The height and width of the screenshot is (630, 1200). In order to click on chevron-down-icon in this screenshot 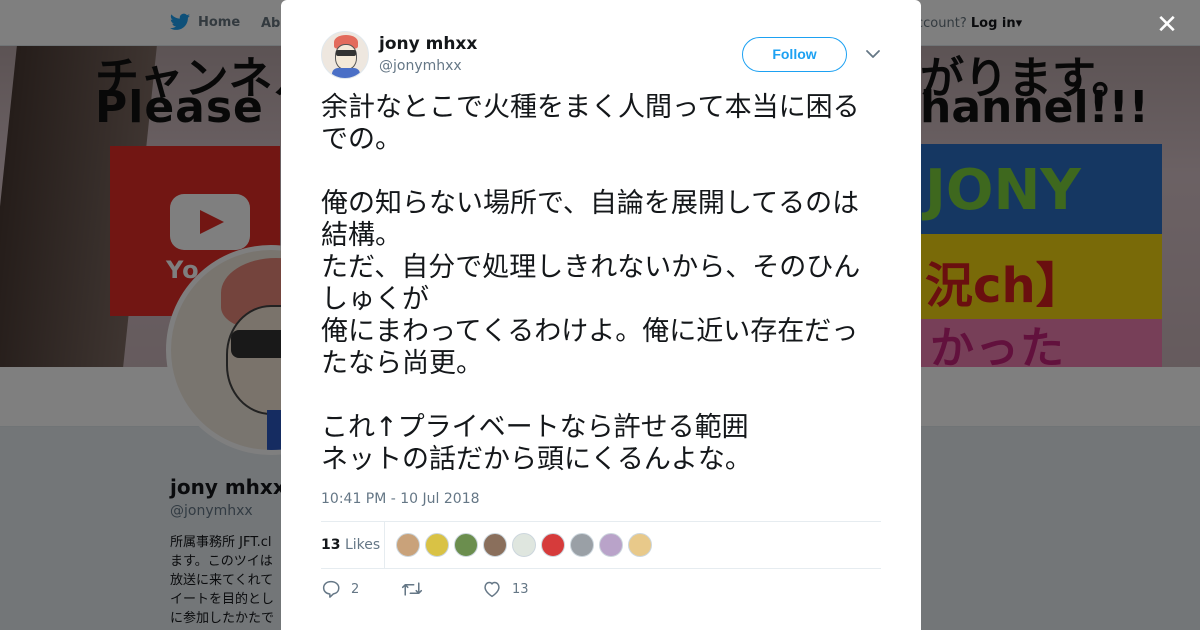, I will do `click(873, 54)`.